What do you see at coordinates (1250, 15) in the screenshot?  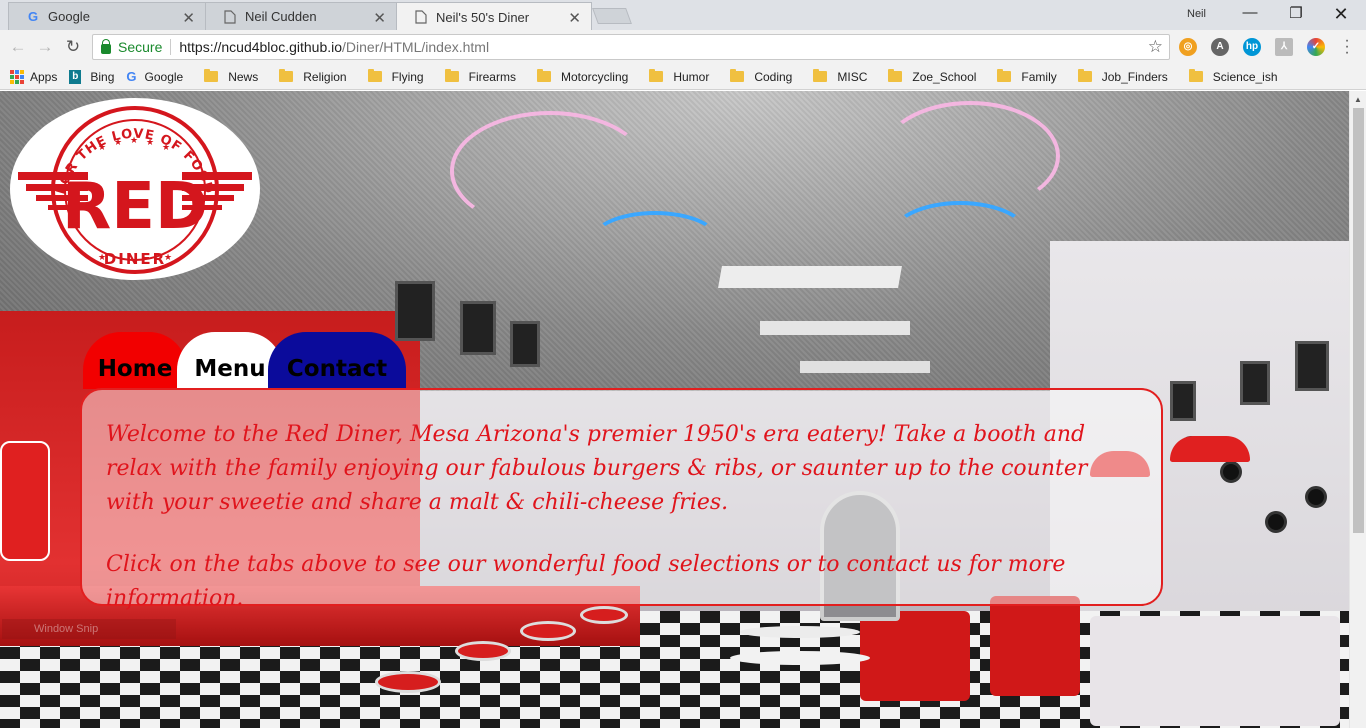 I see `minimize-icon: —` at bounding box center [1250, 15].